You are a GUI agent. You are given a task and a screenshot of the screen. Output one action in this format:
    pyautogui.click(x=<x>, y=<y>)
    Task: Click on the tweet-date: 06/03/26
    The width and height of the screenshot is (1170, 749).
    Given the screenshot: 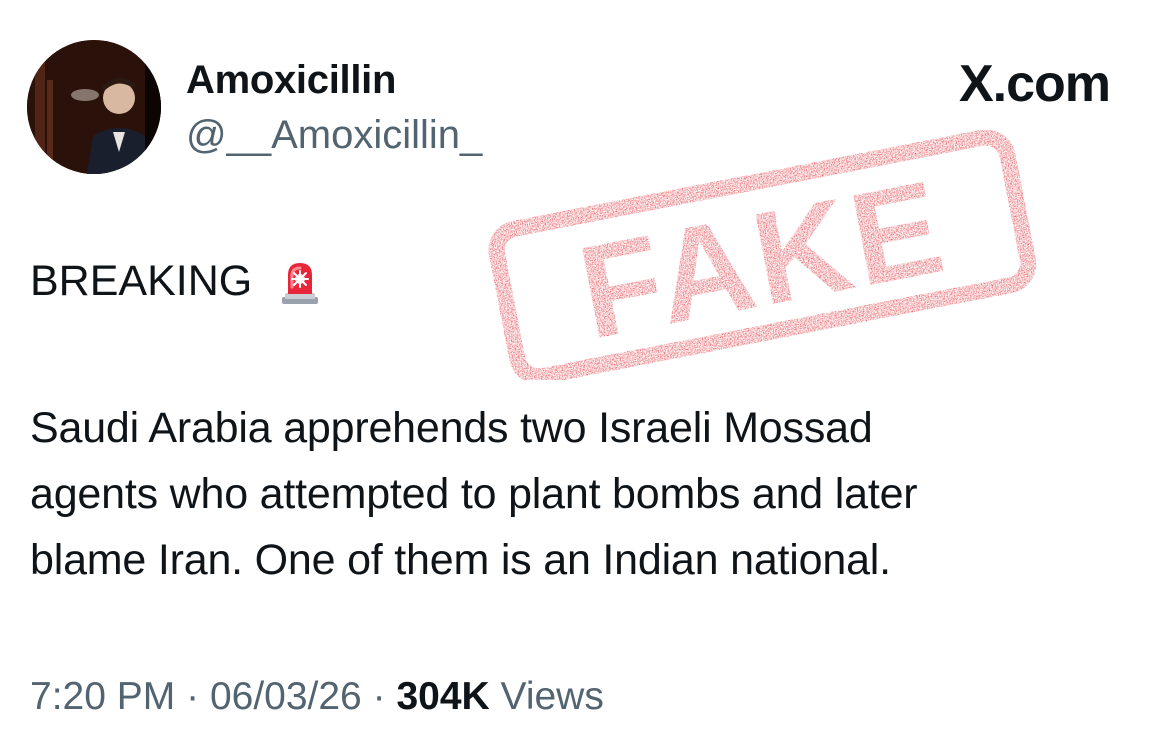 What is the action you would take?
    pyautogui.click(x=286, y=696)
    